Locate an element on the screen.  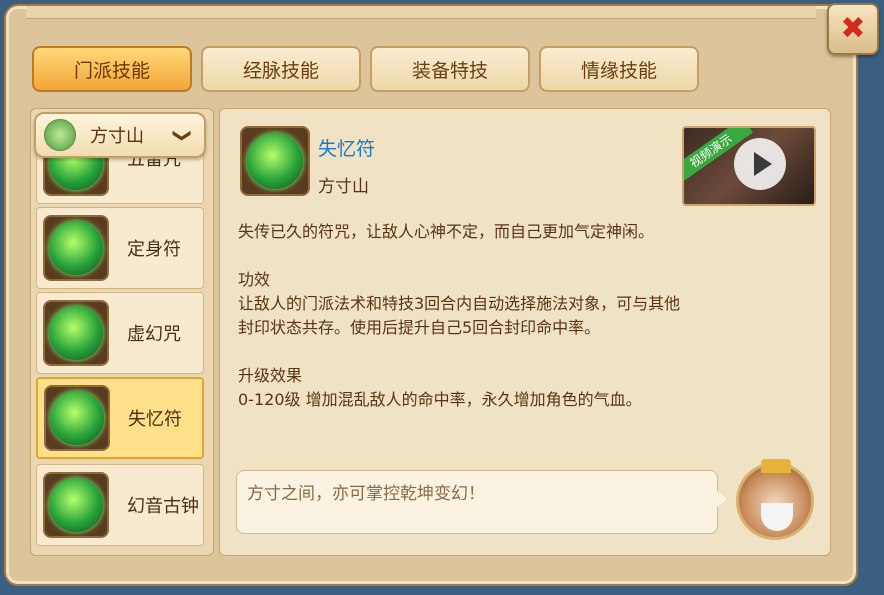
npc-quote-bubble: 方寸之间，亦可掌控乾坤变幻！ is located at coordinates (481, 502).